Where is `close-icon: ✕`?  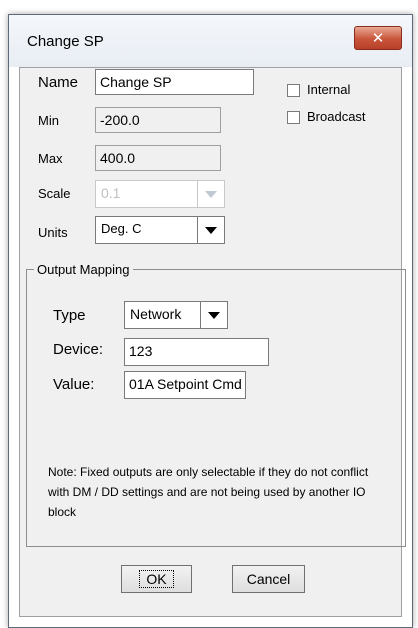
close-icon: ✕ is located at coordinates (378, 38).